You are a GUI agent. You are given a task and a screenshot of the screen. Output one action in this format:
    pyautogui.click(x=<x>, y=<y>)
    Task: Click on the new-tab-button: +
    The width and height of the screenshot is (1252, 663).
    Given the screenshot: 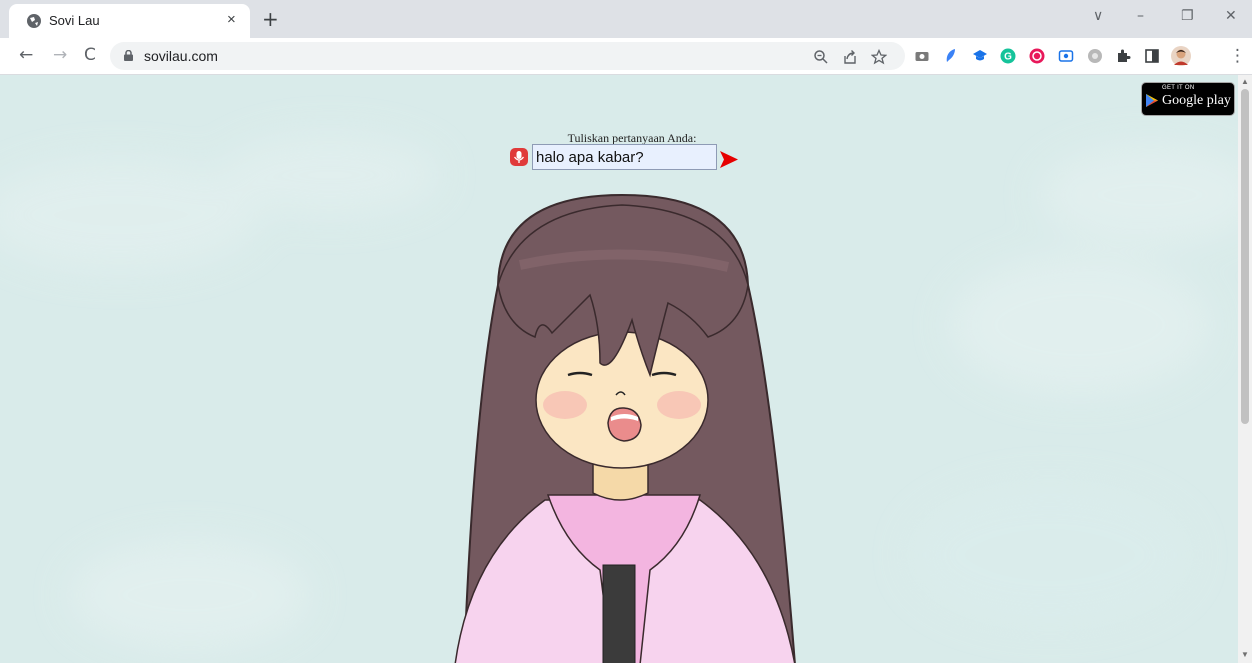 What is the action you would take?
    pyautogui.click(x=270, y=19)
    